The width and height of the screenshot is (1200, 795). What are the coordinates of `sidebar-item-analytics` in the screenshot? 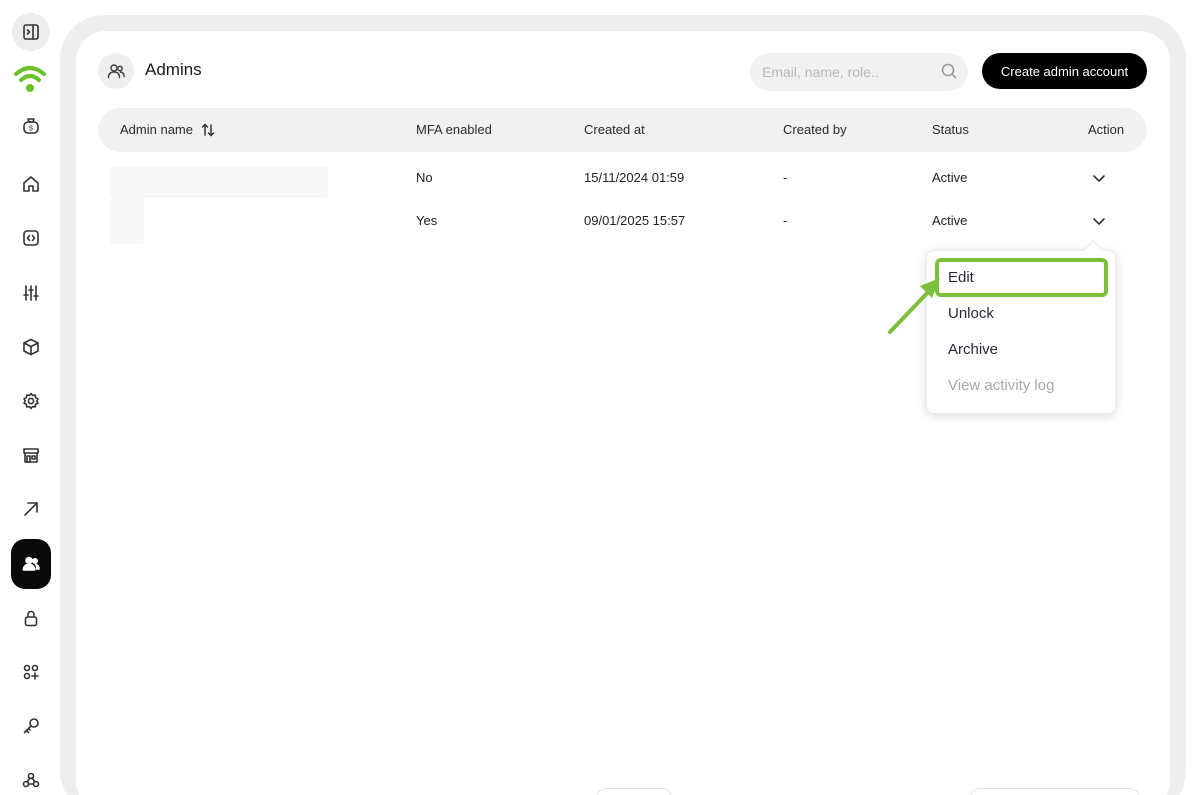 It's located at (31, 509).